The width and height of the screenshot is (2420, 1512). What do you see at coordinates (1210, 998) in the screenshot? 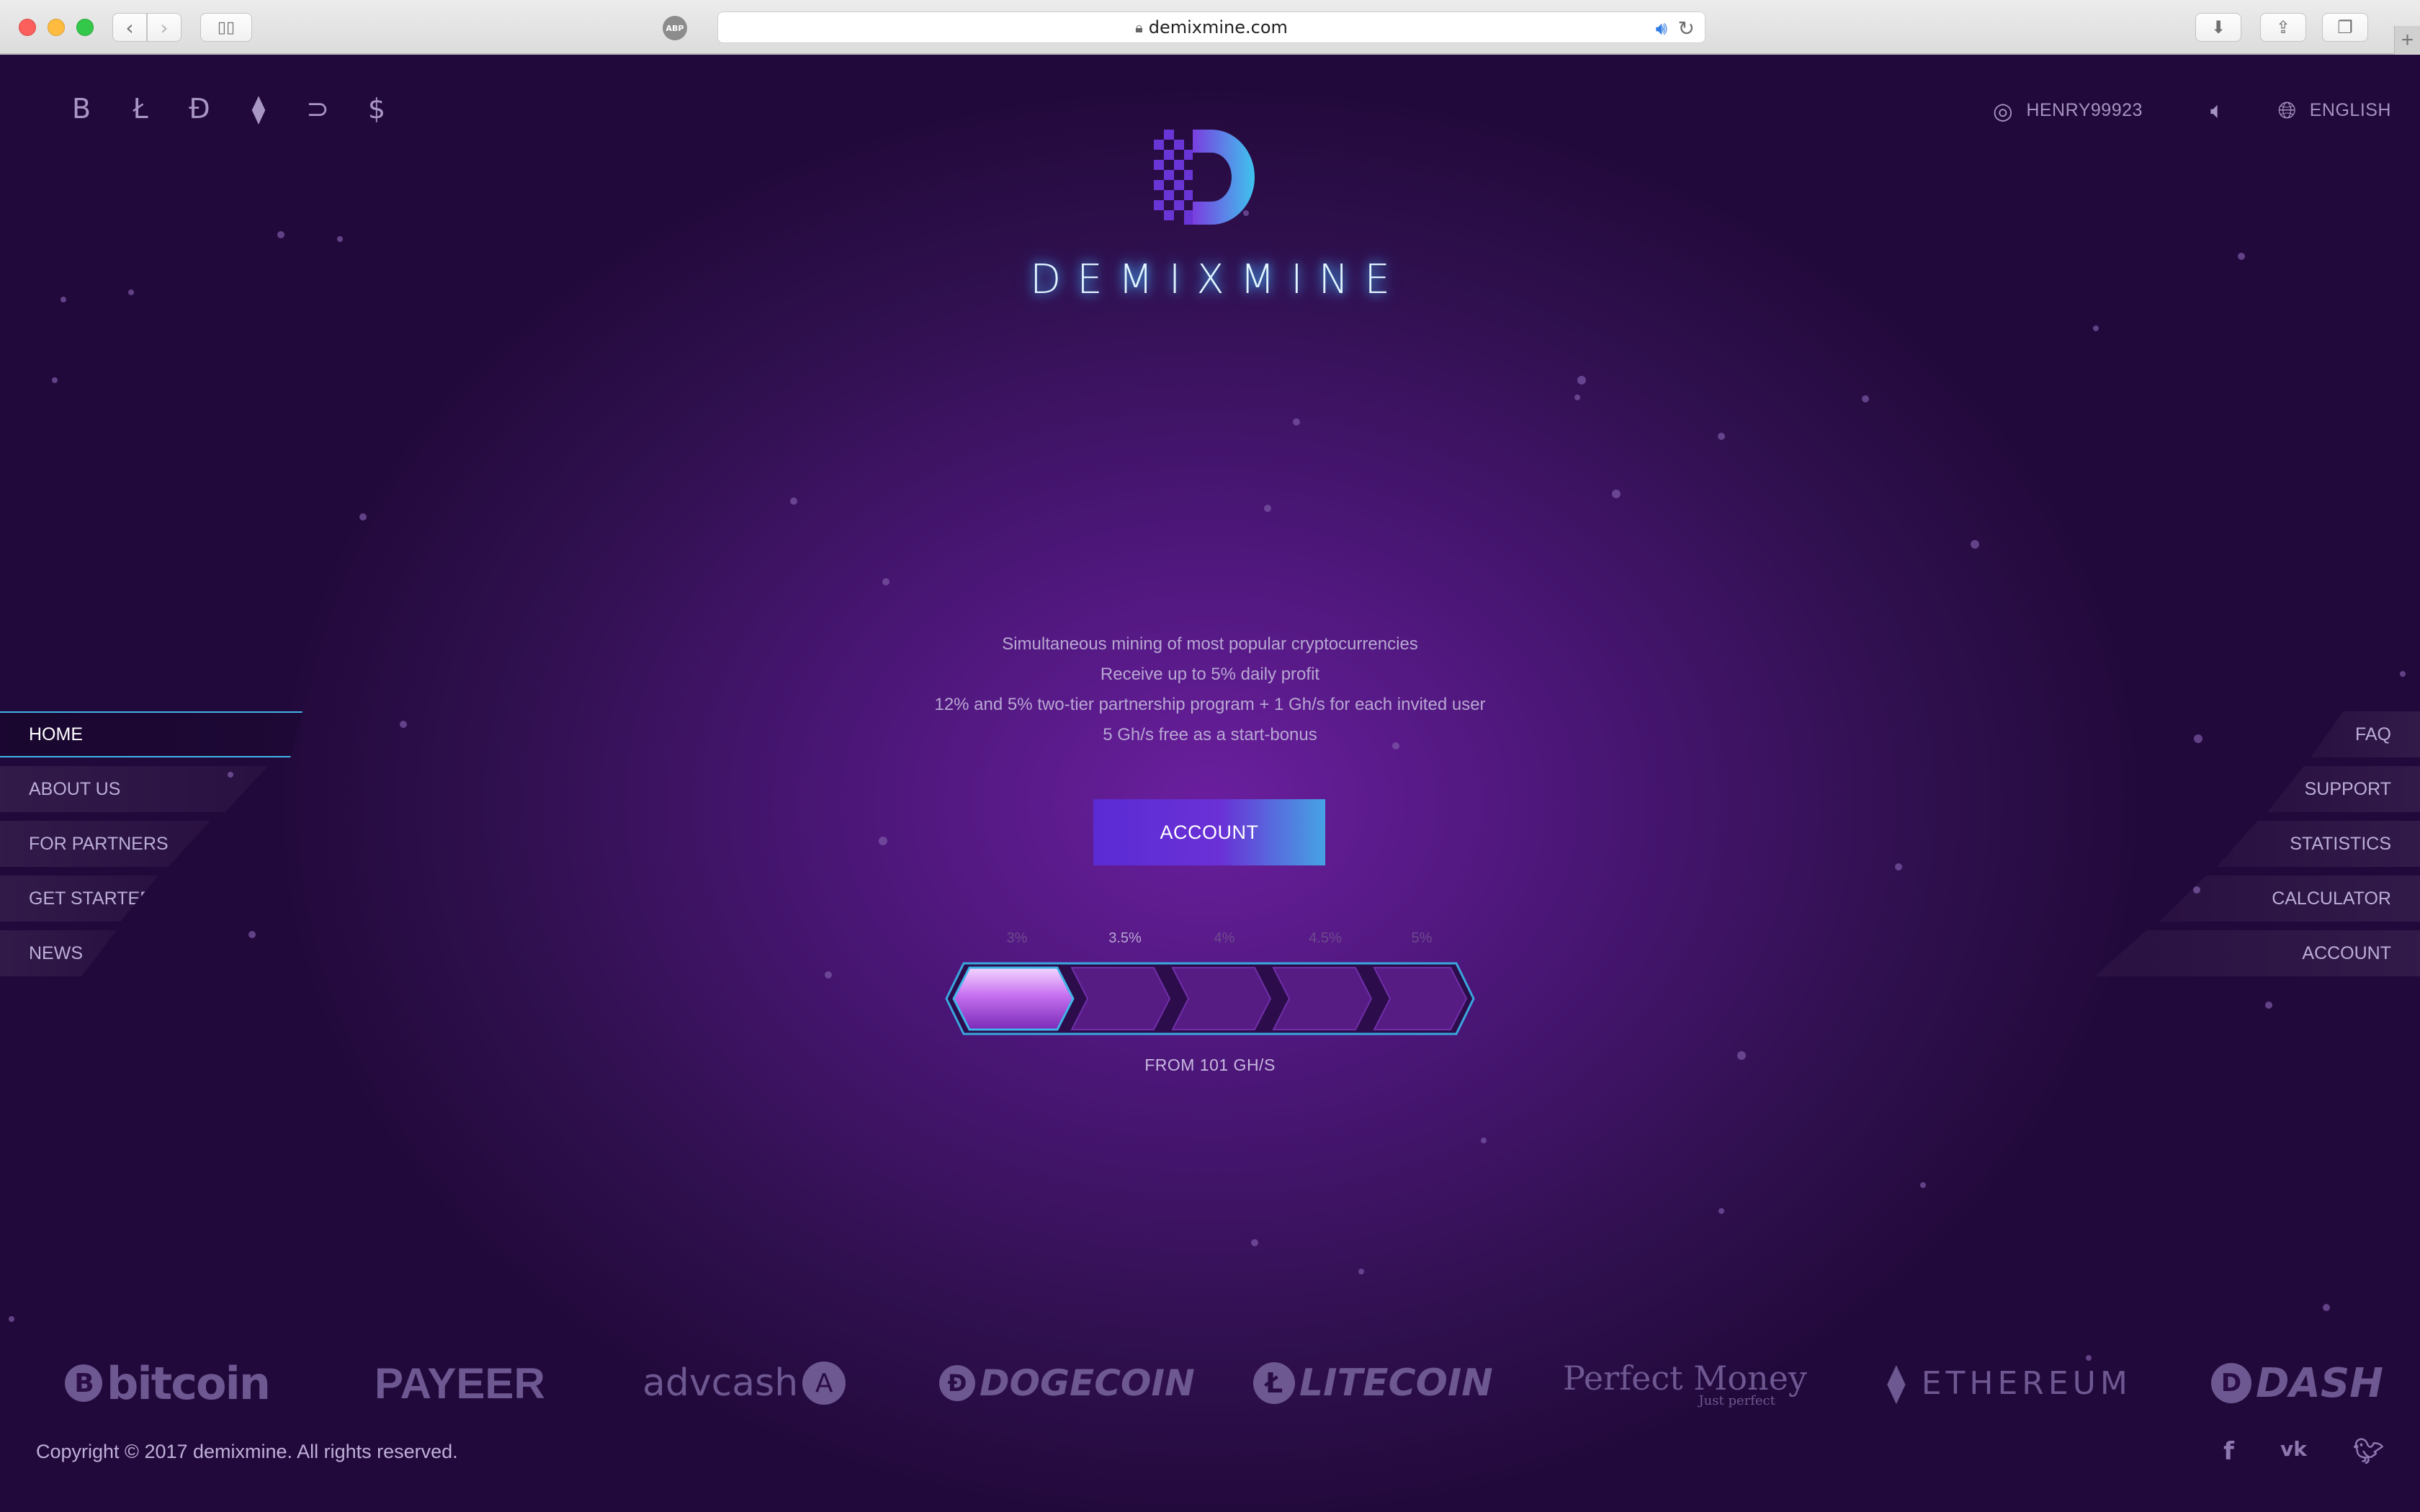
I see `level-progress-bar` at bounding box center [1210, 998].